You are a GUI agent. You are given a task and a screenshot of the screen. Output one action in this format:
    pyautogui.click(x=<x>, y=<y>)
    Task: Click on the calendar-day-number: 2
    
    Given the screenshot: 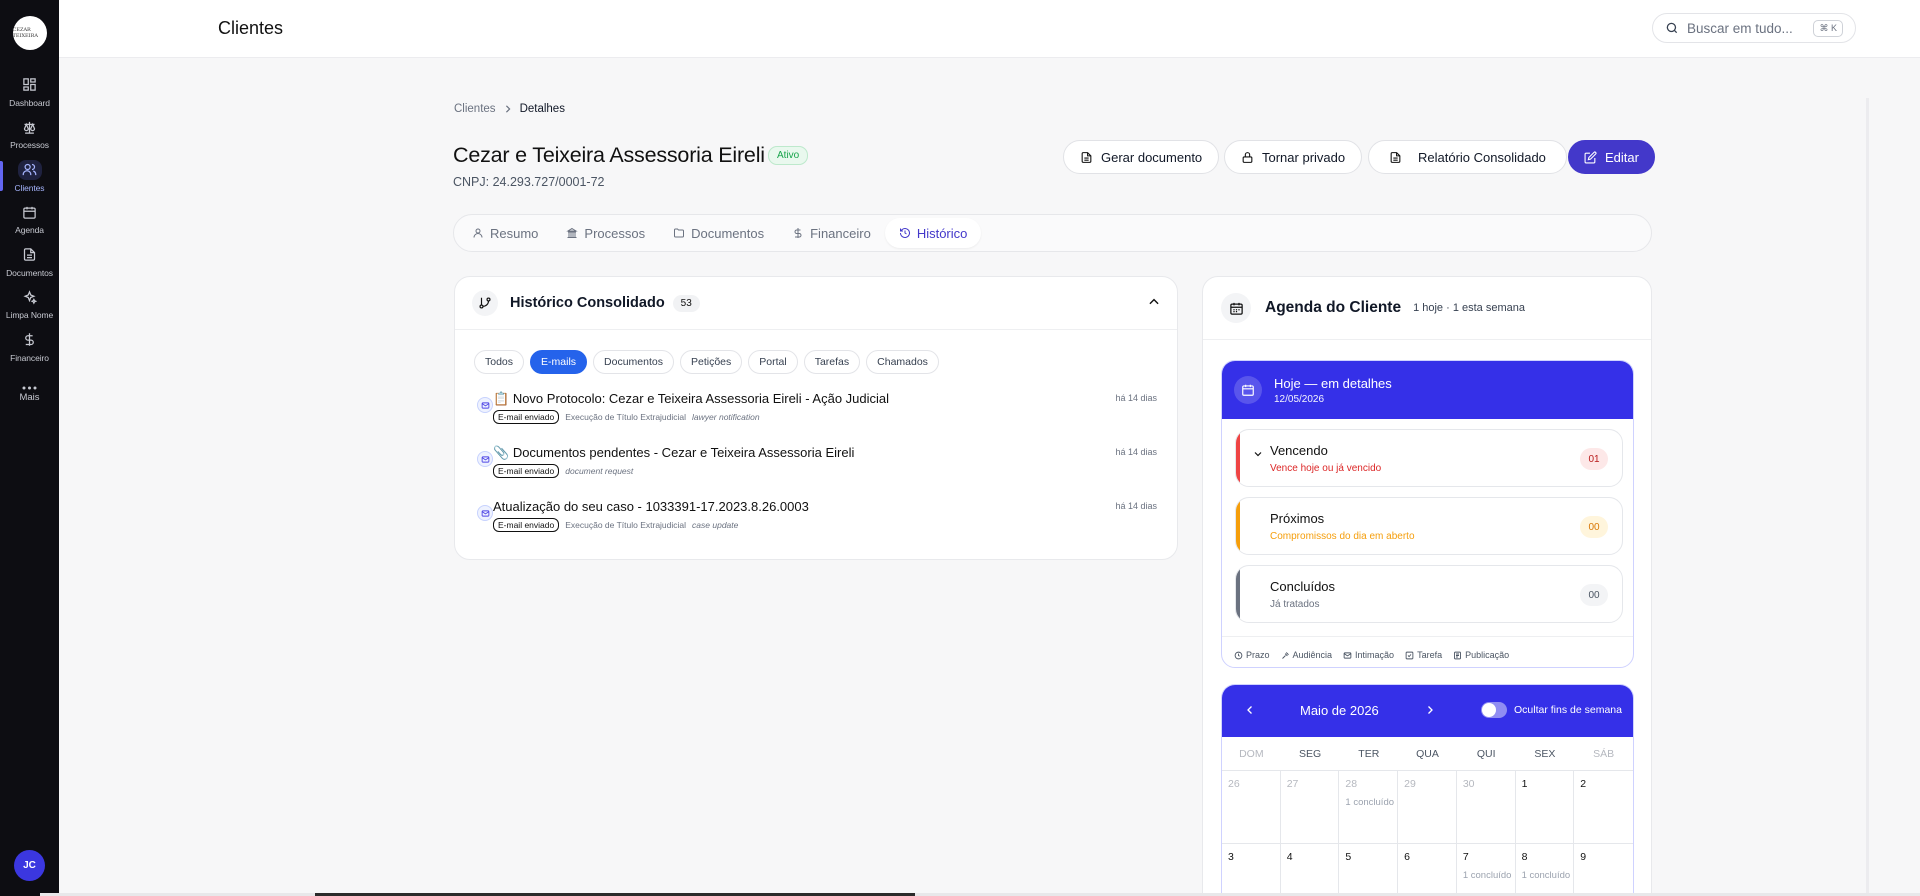 What is the action you would take?
    pyautogui.click(x=1583, y=784)
    